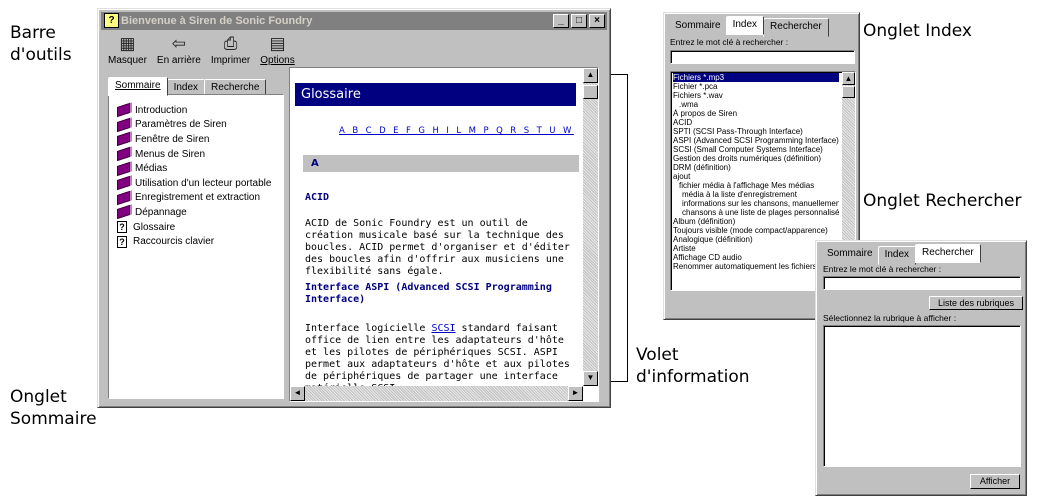 The width and height of the screenshot is (1037, 501). What do you see at coordinates (756, 95) in the screenshot?
I see `index-list-item: Fichiers *.wav` at bounding box center [756, 95].